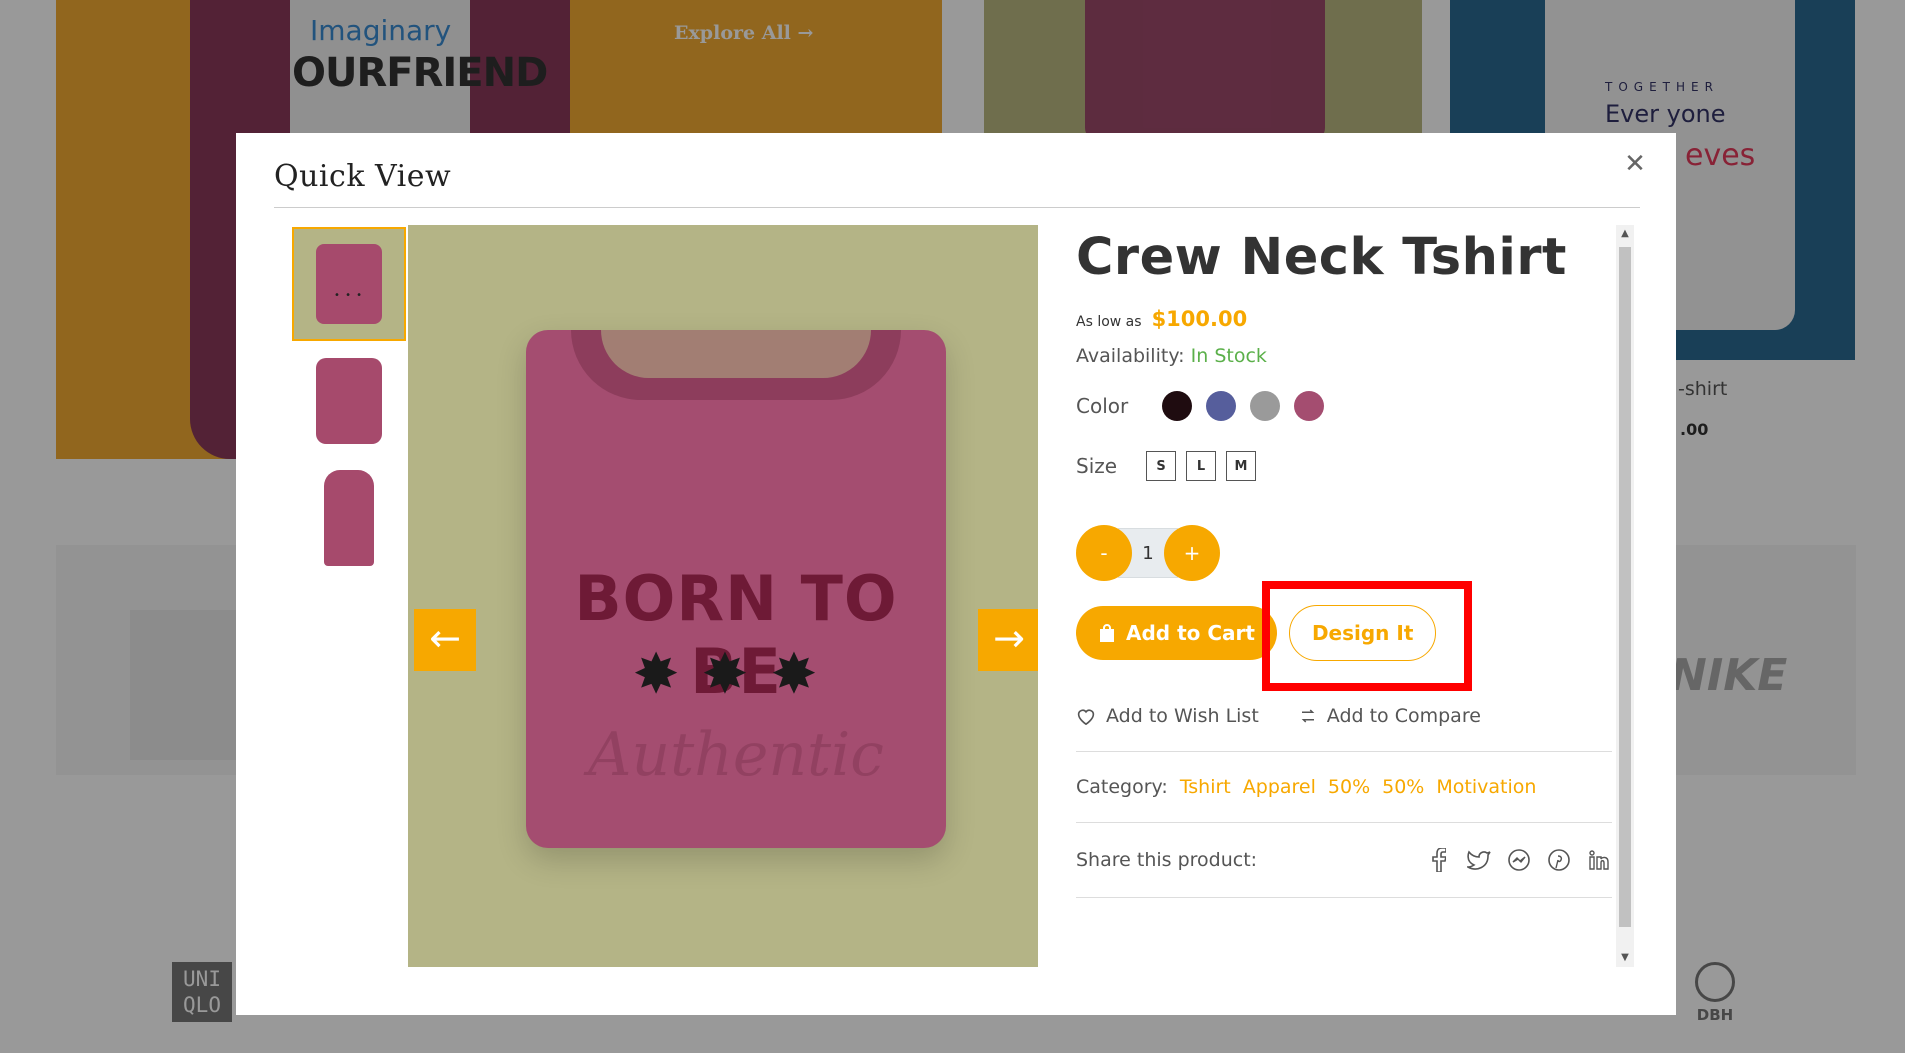 Image resolution: width=1905 pixels, height=1053 pixels. I want to click on social-icons, so click(1519, 860).